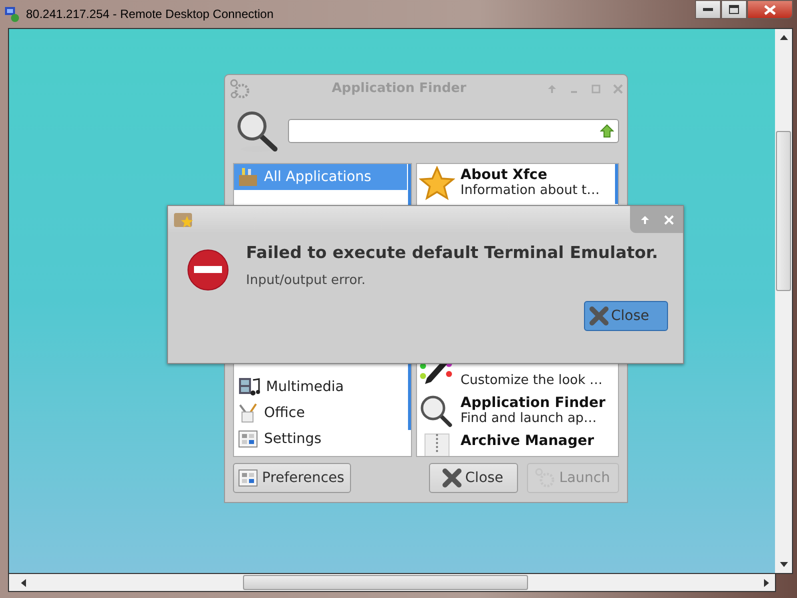  What do you see at coordinates (784, 564) in the screenshot?
I see `arrow-down-icon` at bounding box center [784, 564].